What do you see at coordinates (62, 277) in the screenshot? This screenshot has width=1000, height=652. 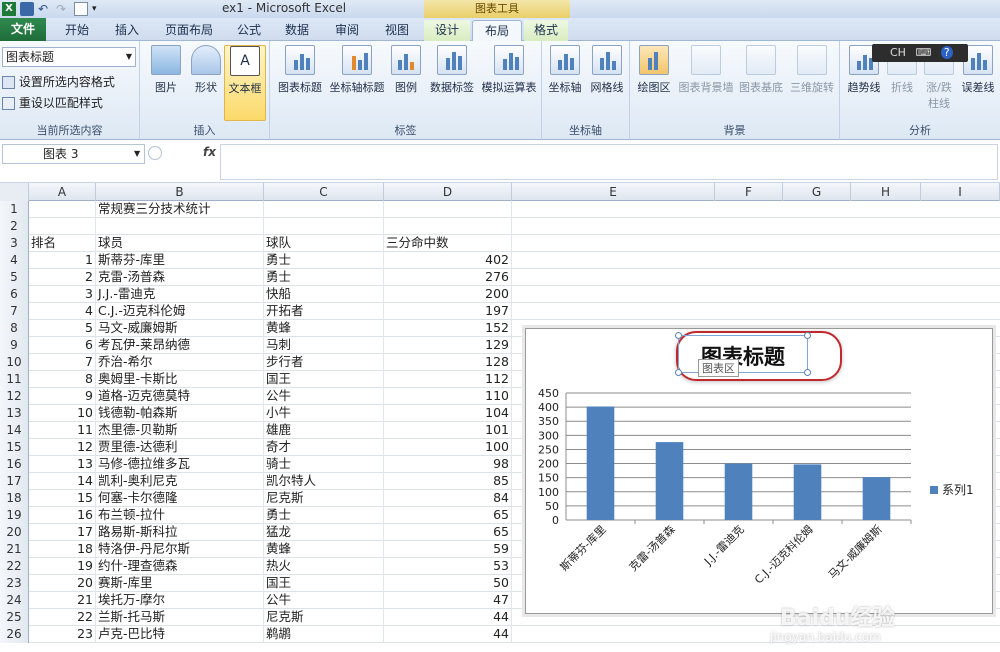 I see `cell-a: 2` at bounding box center [62, 277].